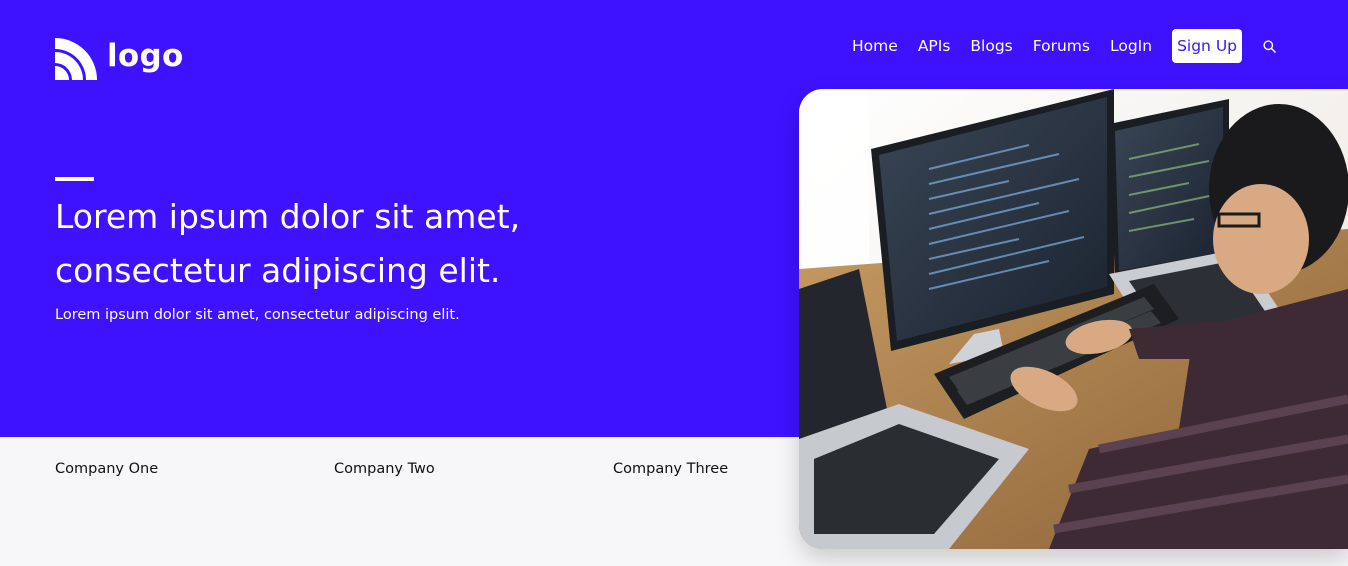  Describe the element at coordinates (991, 46) in the screenshot. I see `nav-link-blogs: Blogs` at that location.